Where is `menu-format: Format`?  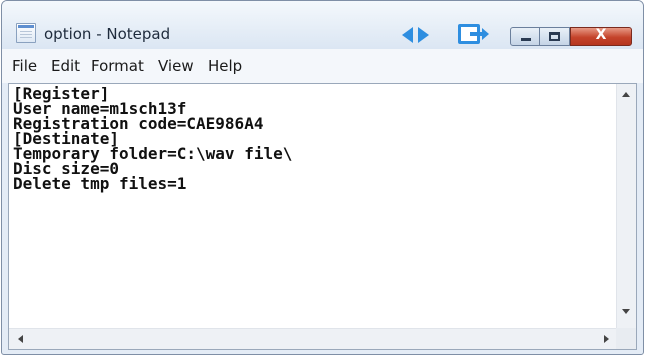
menu-format: Format is located at coordinates (117, 66).